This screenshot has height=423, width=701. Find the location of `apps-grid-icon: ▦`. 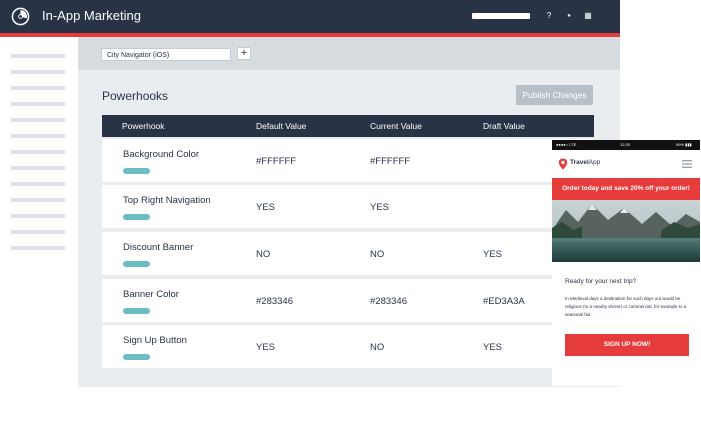

apps-grid-icon: ▦ is located at coordinates (588, 16).